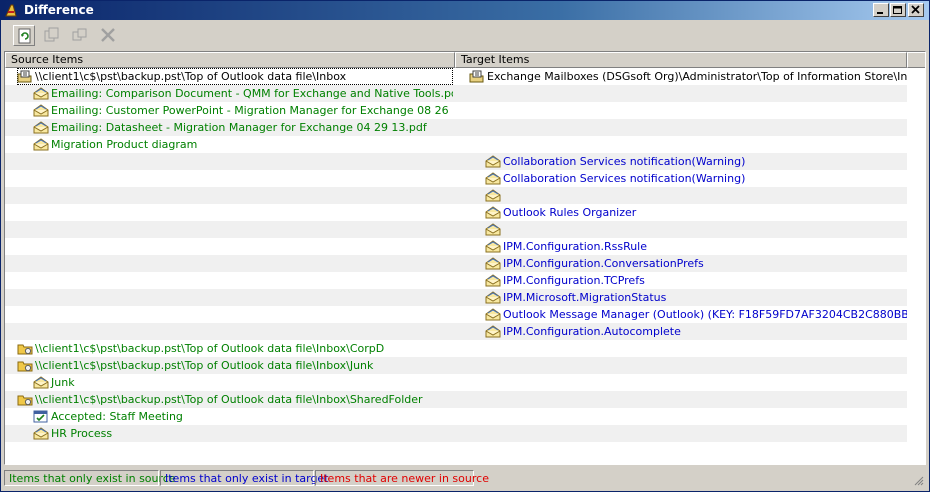 The height and width of the screenshot is (492, 930). I want to click on minimize-button, so click(881, 10).